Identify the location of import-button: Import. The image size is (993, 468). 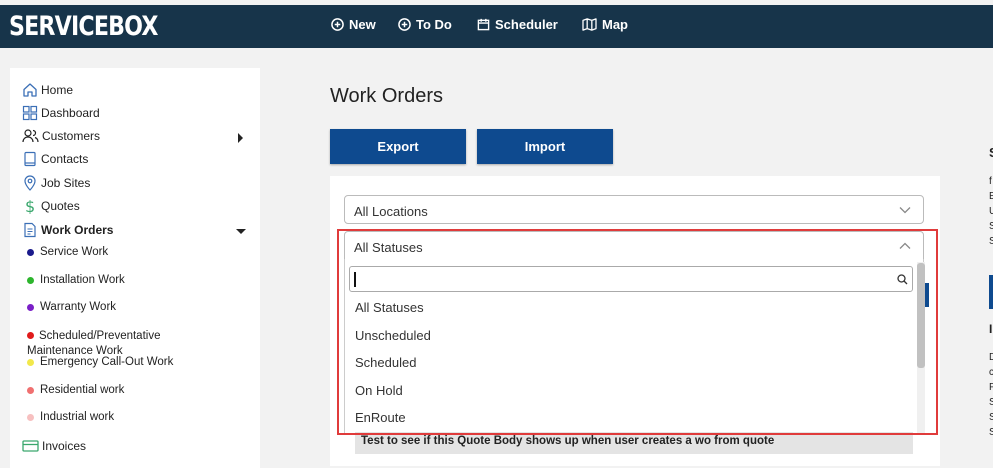
(545, 146).